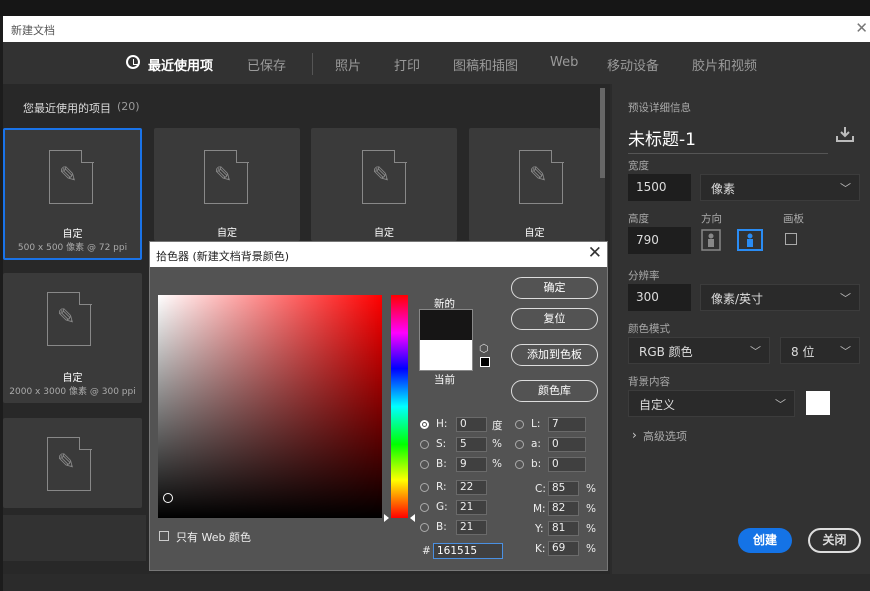  I want to click on create-button: 创建, so click(765, 540).